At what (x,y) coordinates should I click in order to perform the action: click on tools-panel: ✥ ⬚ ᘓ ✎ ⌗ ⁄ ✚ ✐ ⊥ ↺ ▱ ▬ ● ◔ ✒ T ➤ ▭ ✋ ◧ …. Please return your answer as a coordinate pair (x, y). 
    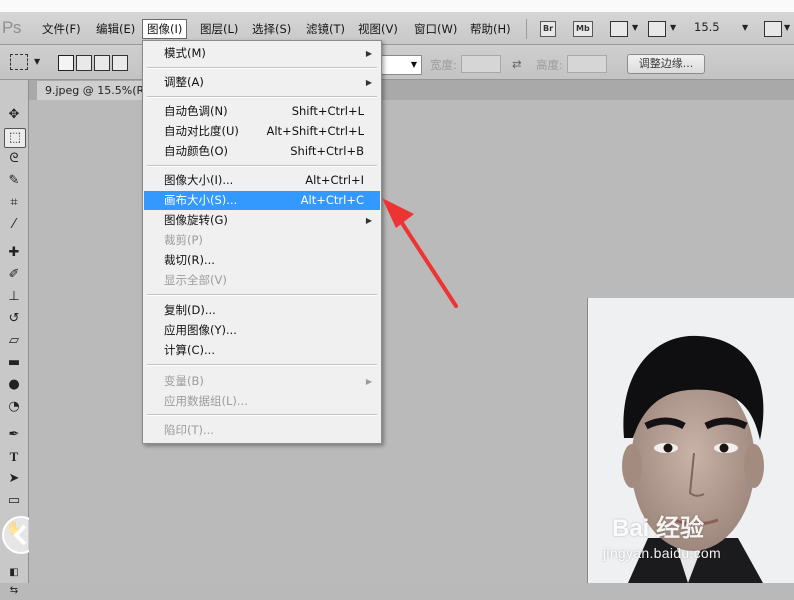
    Looking at the image, I should click on (20, 338).